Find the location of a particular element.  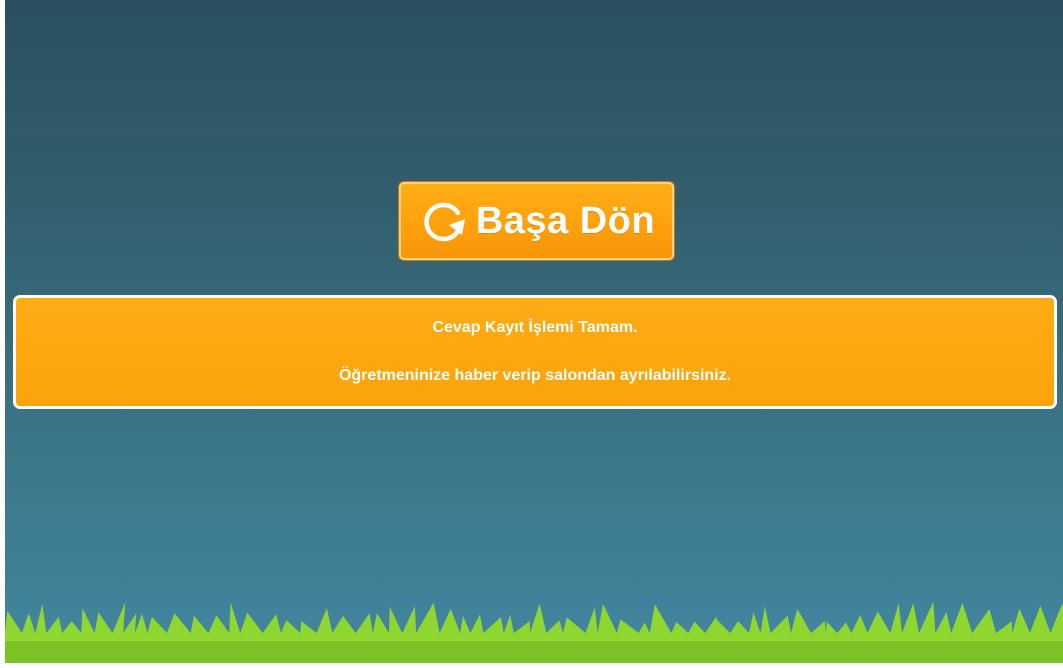

restart-button: Başa Dön is located at coordinates (536, 221).